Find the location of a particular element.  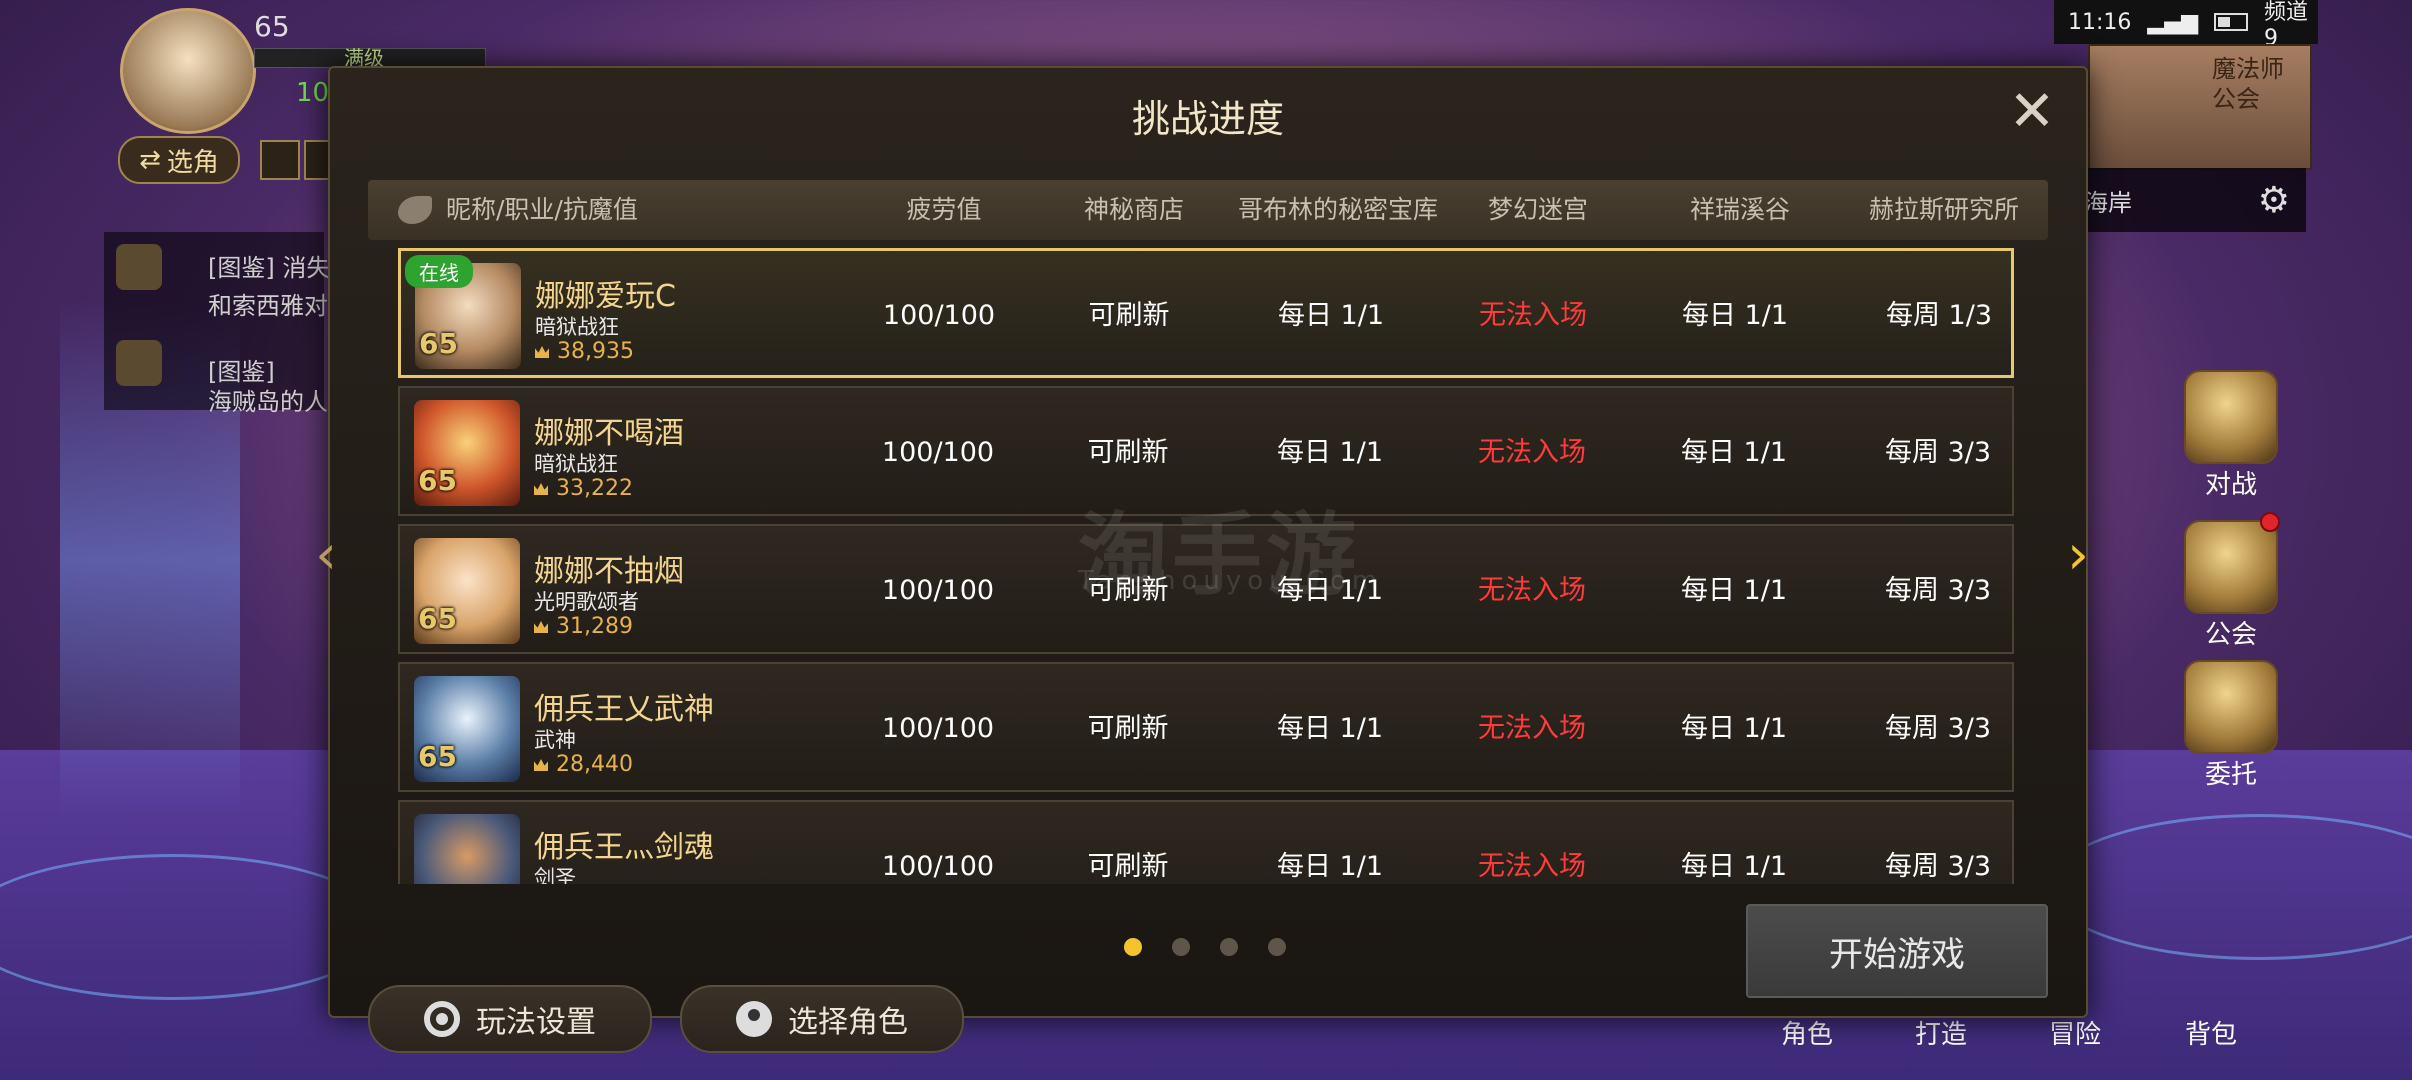

power-value: 33,222 is located at coordinates (594, 488).